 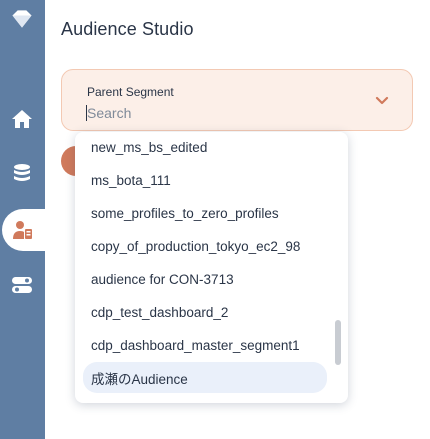 What do you see at coordinates (22, 173) in the screenshot?
I see `database-icon` at bounding box center [22, 173].